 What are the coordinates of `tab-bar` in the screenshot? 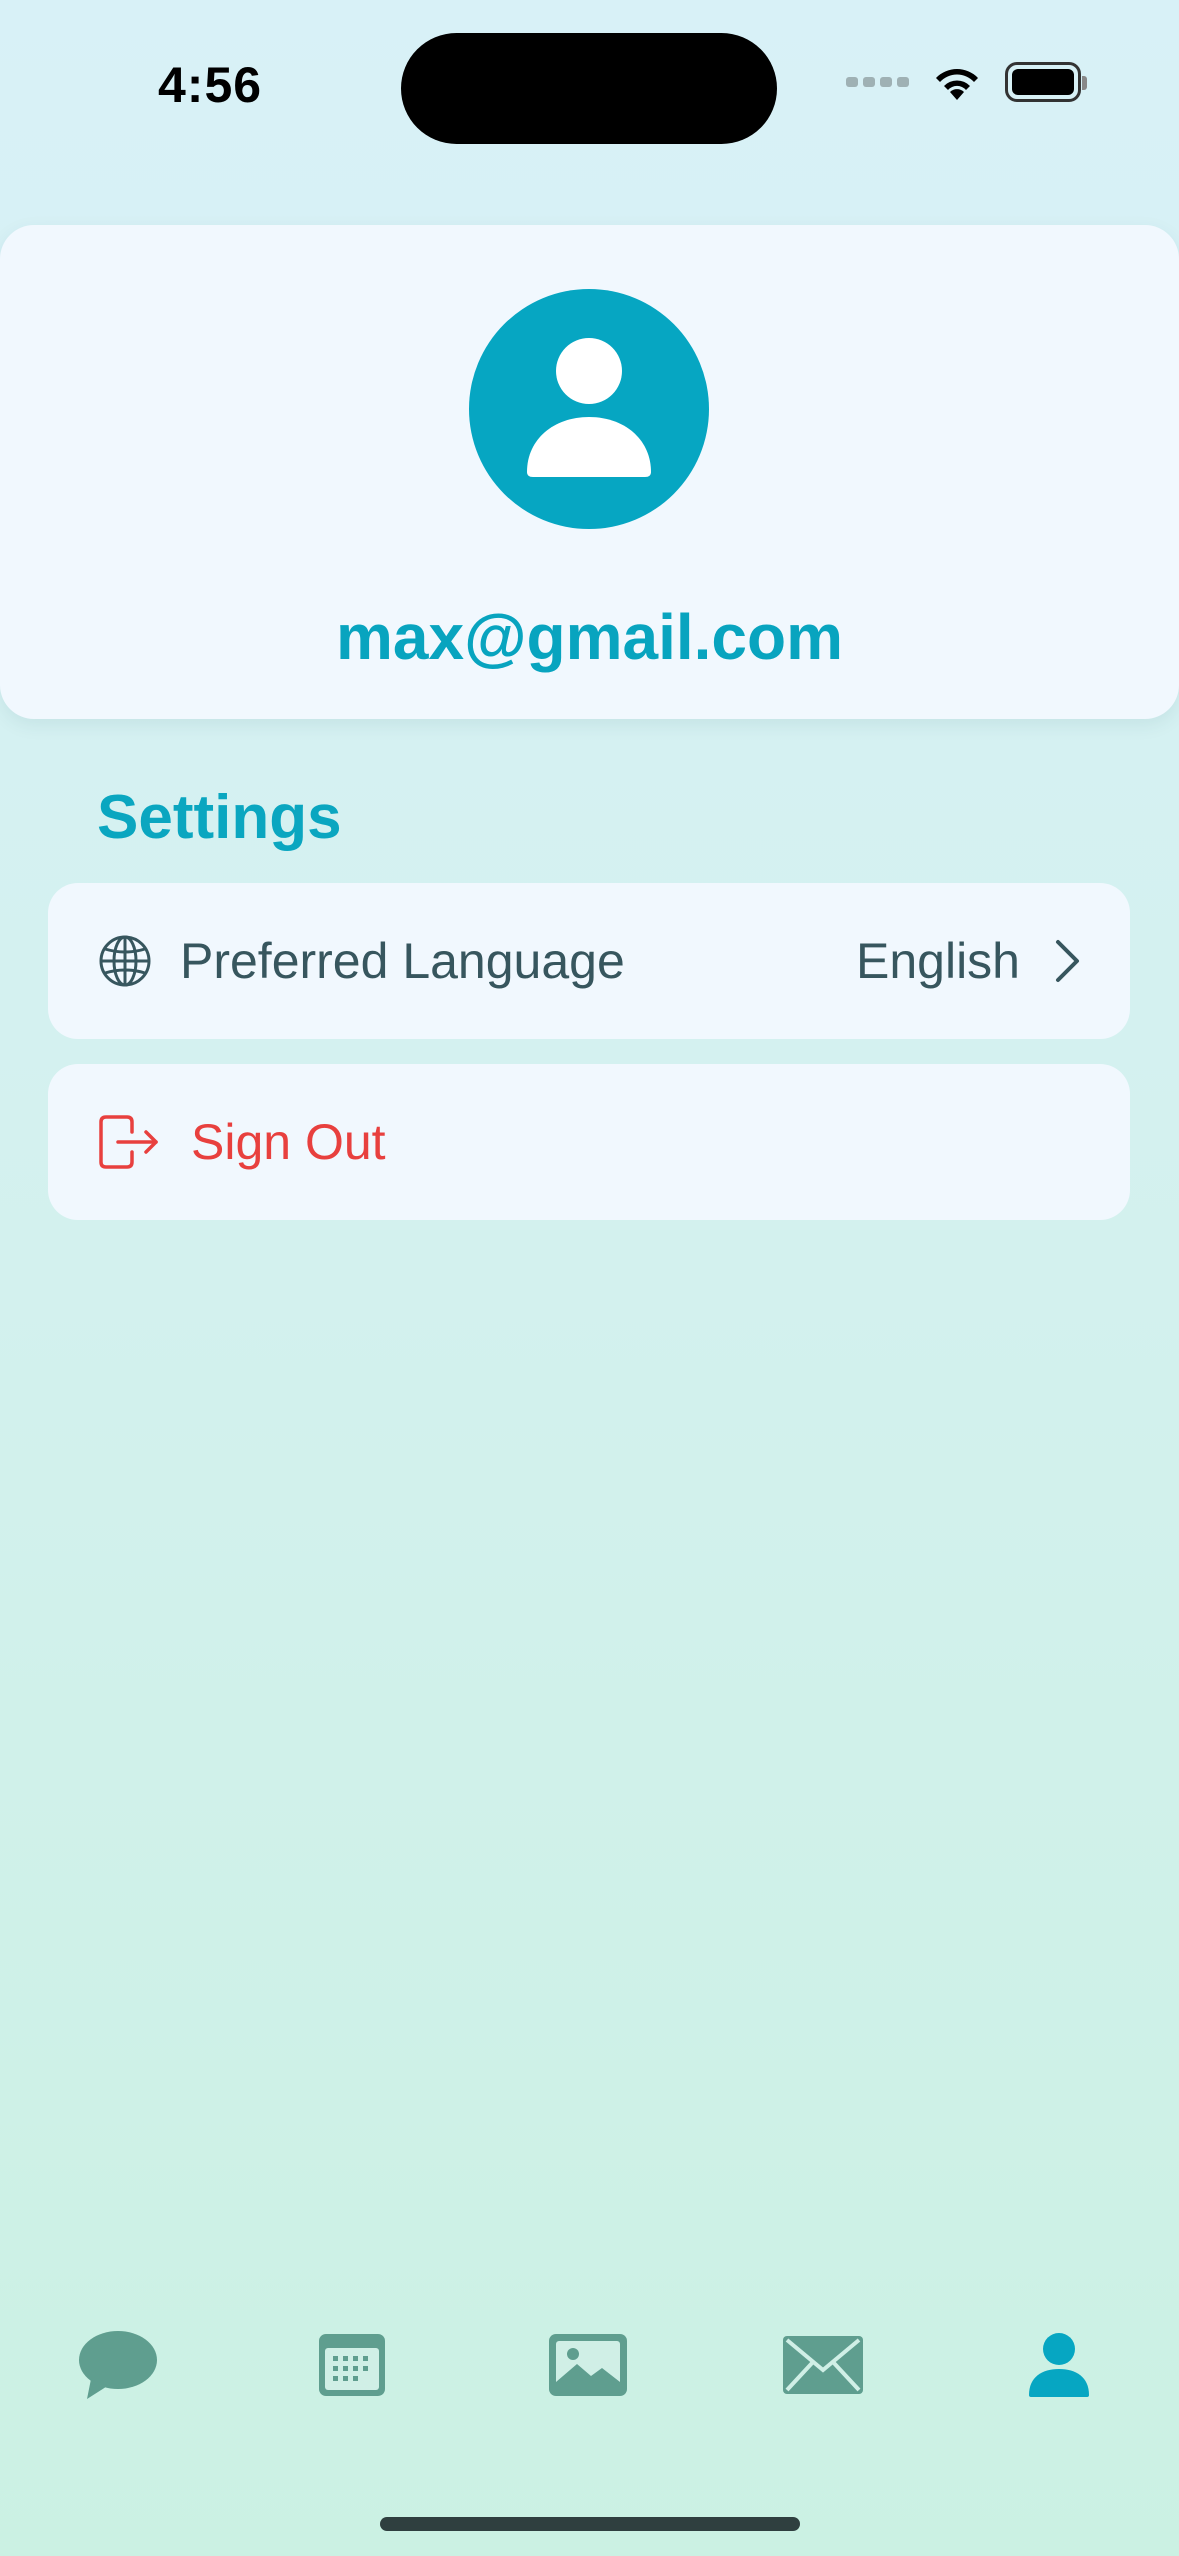 It's located at (589, 2365).